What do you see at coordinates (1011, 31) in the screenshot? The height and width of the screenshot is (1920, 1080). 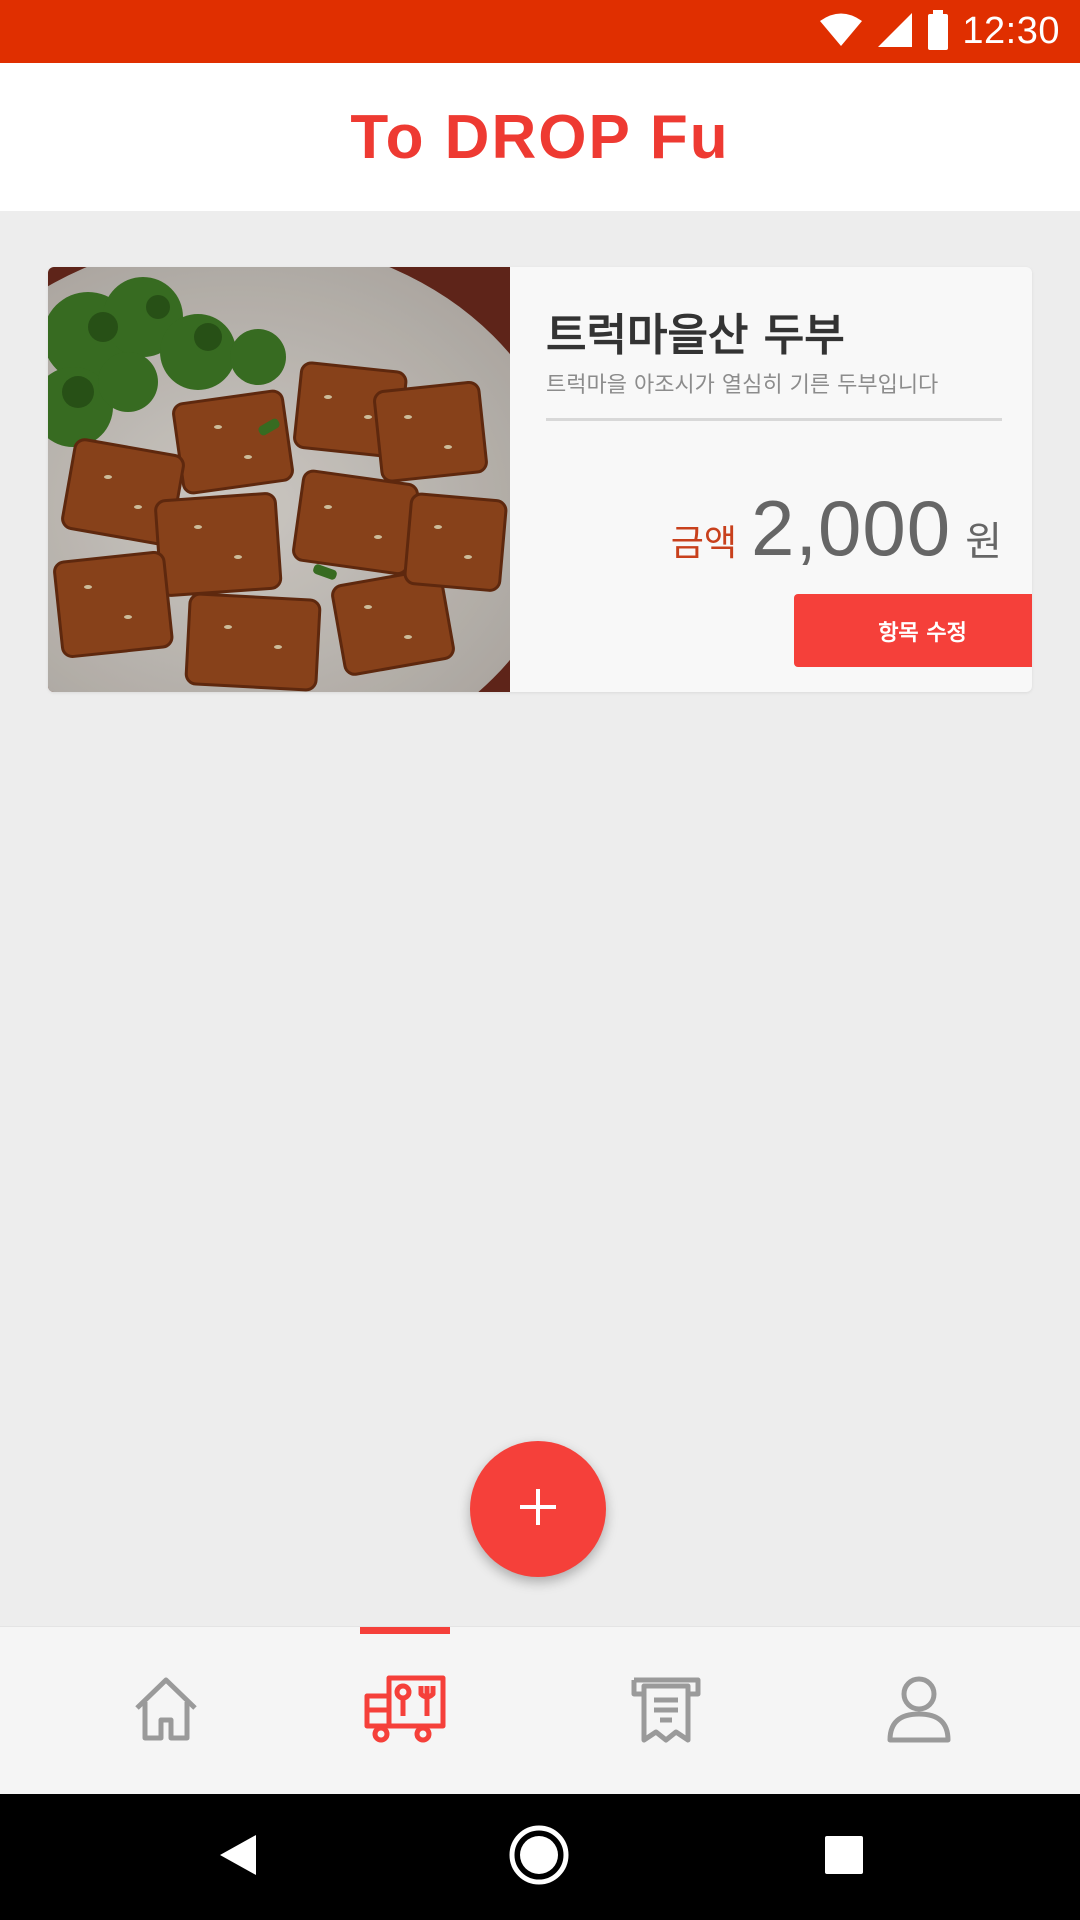 I see `status-time: 12:30` at bounding box center [1011, 31].